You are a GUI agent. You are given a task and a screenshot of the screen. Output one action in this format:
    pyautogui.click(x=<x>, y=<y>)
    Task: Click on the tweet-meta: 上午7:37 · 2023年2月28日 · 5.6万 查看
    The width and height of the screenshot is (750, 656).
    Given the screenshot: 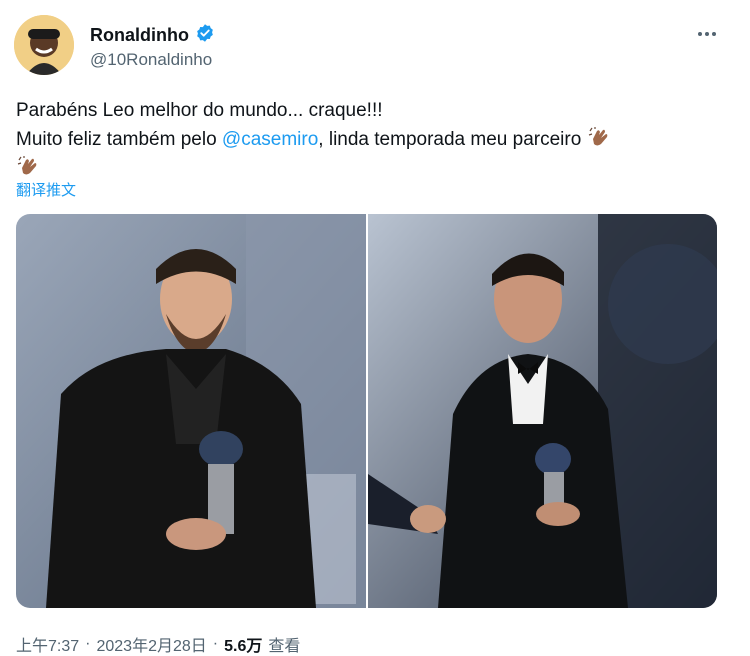 What is the action you would take?
    pyautogui.click(x=158, y=644)
    